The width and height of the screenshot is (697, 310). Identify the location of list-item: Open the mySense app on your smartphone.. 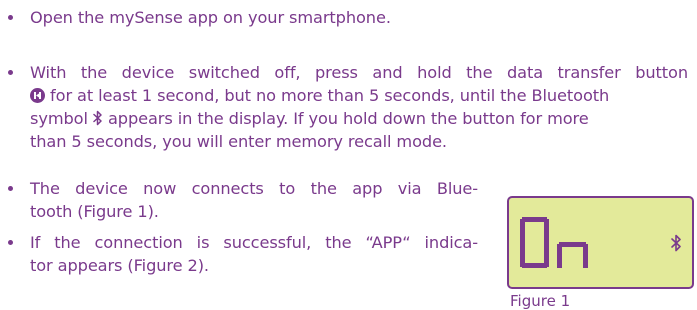
(348, 17).